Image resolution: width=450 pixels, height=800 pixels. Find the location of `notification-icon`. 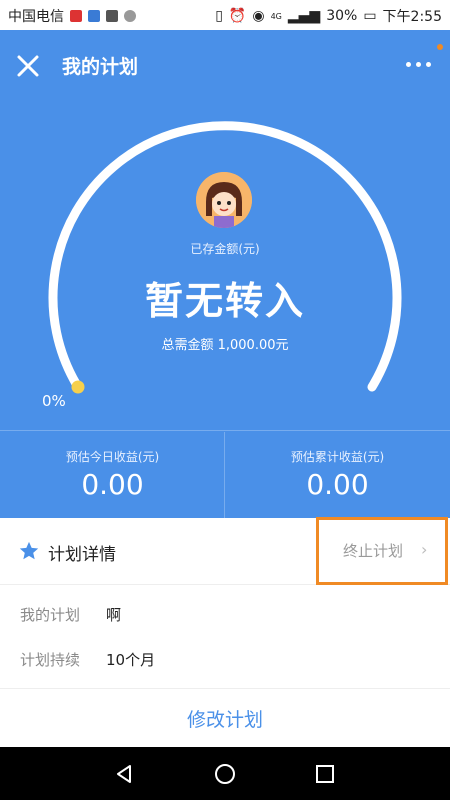

notification-icon is located at coordinates (76, 16).